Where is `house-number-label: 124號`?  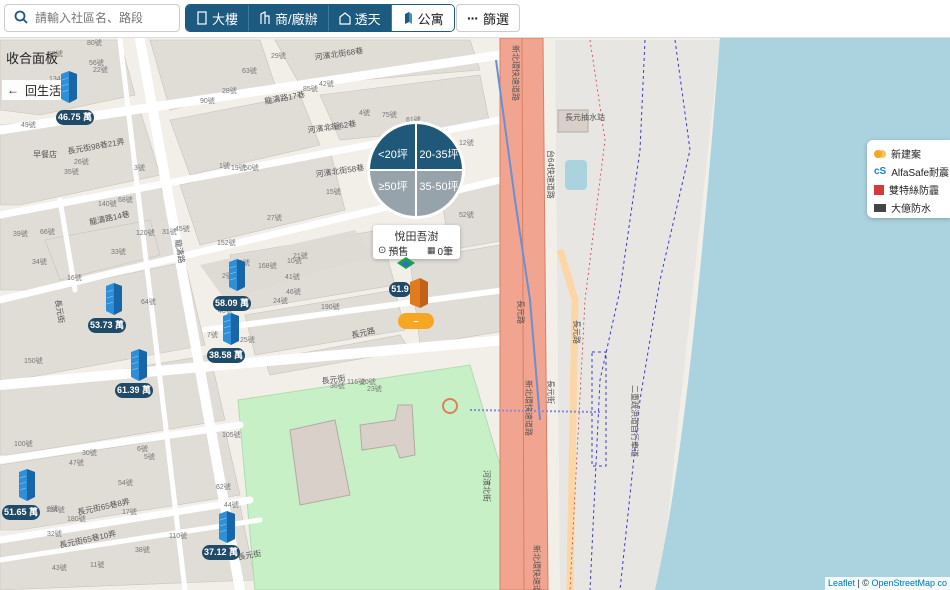 house-number-label: 124號 is located at coordinates (55, 509).